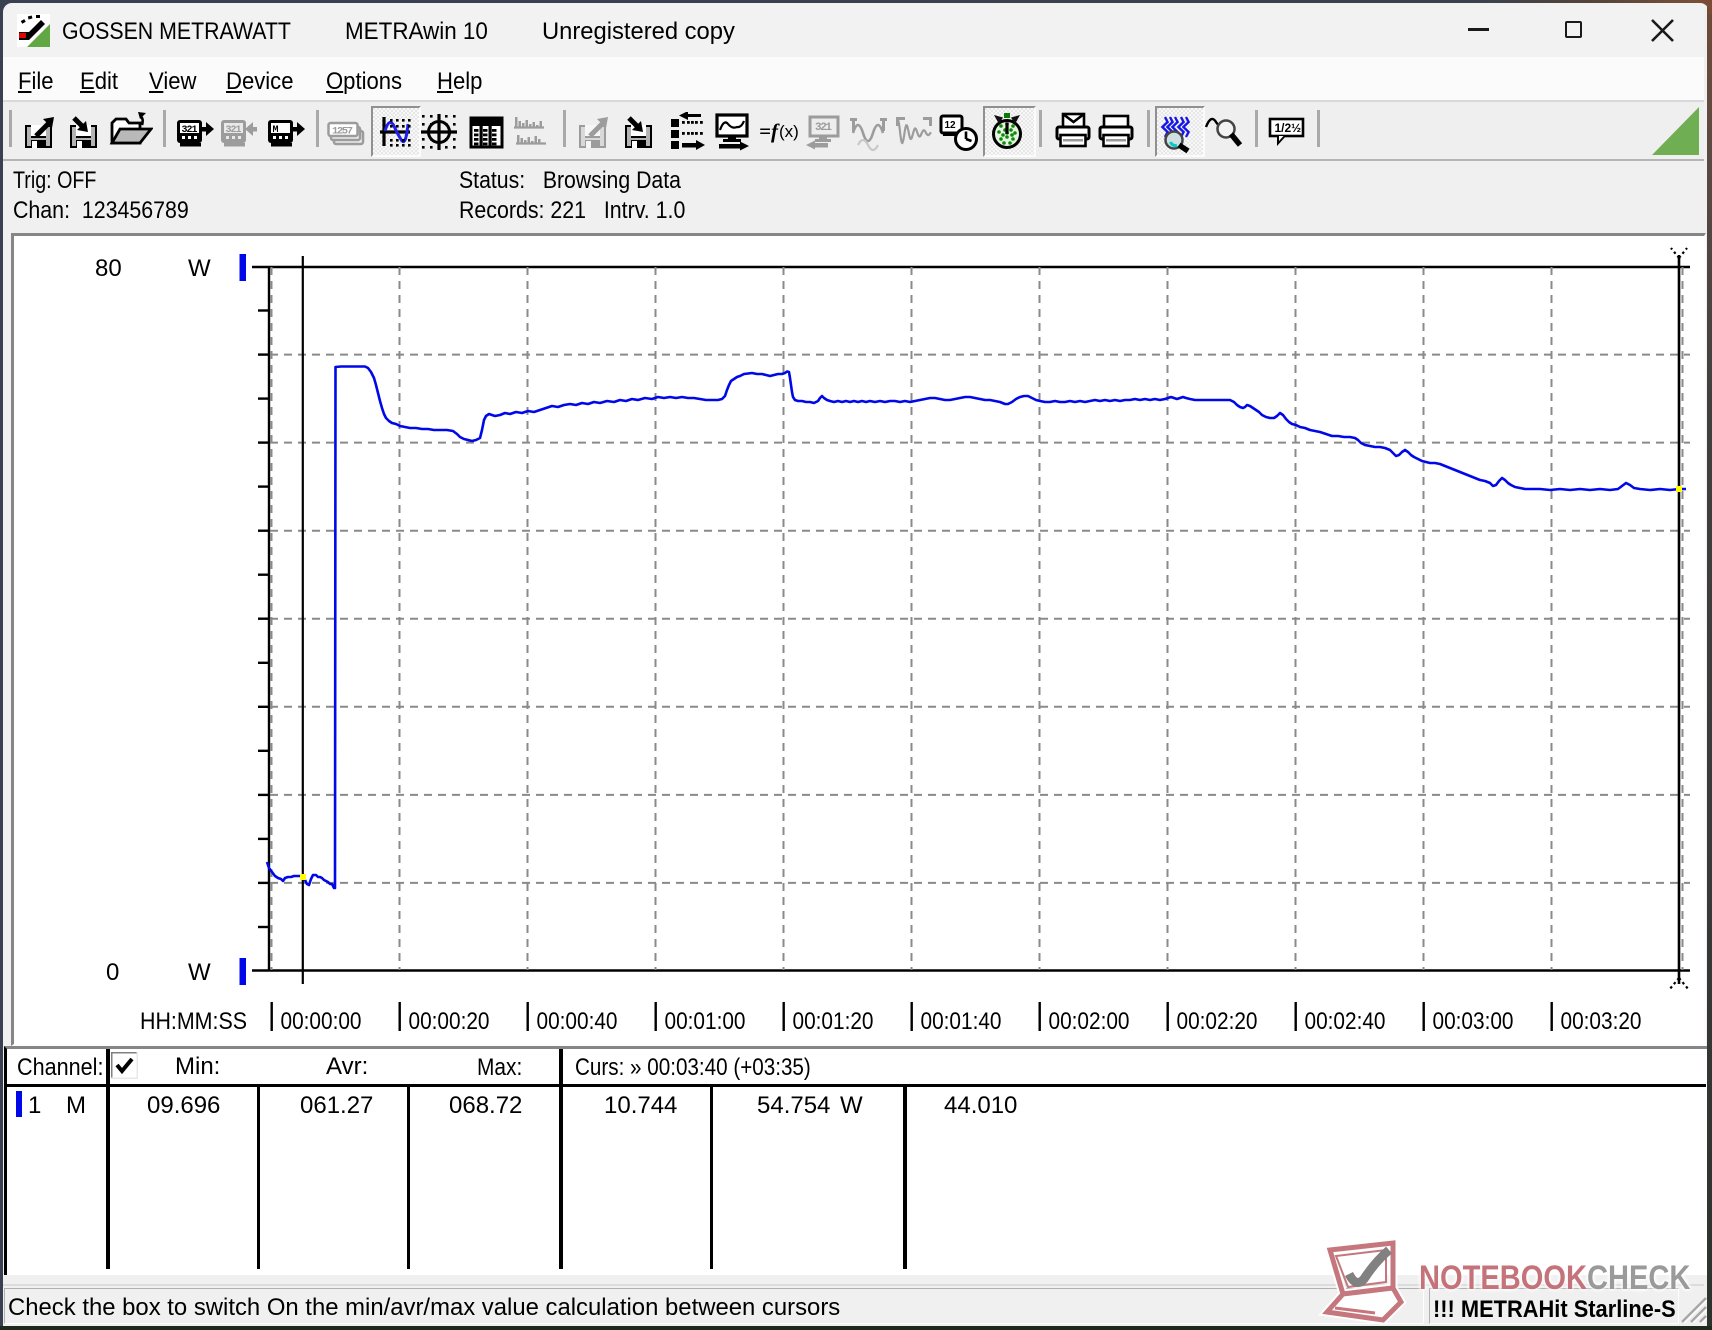 This screenshot has width=1712, height=1330. Describe the element at coordinates (705, 1021) in the screenshot. I see `svg-text: 00:01:00` at that location.